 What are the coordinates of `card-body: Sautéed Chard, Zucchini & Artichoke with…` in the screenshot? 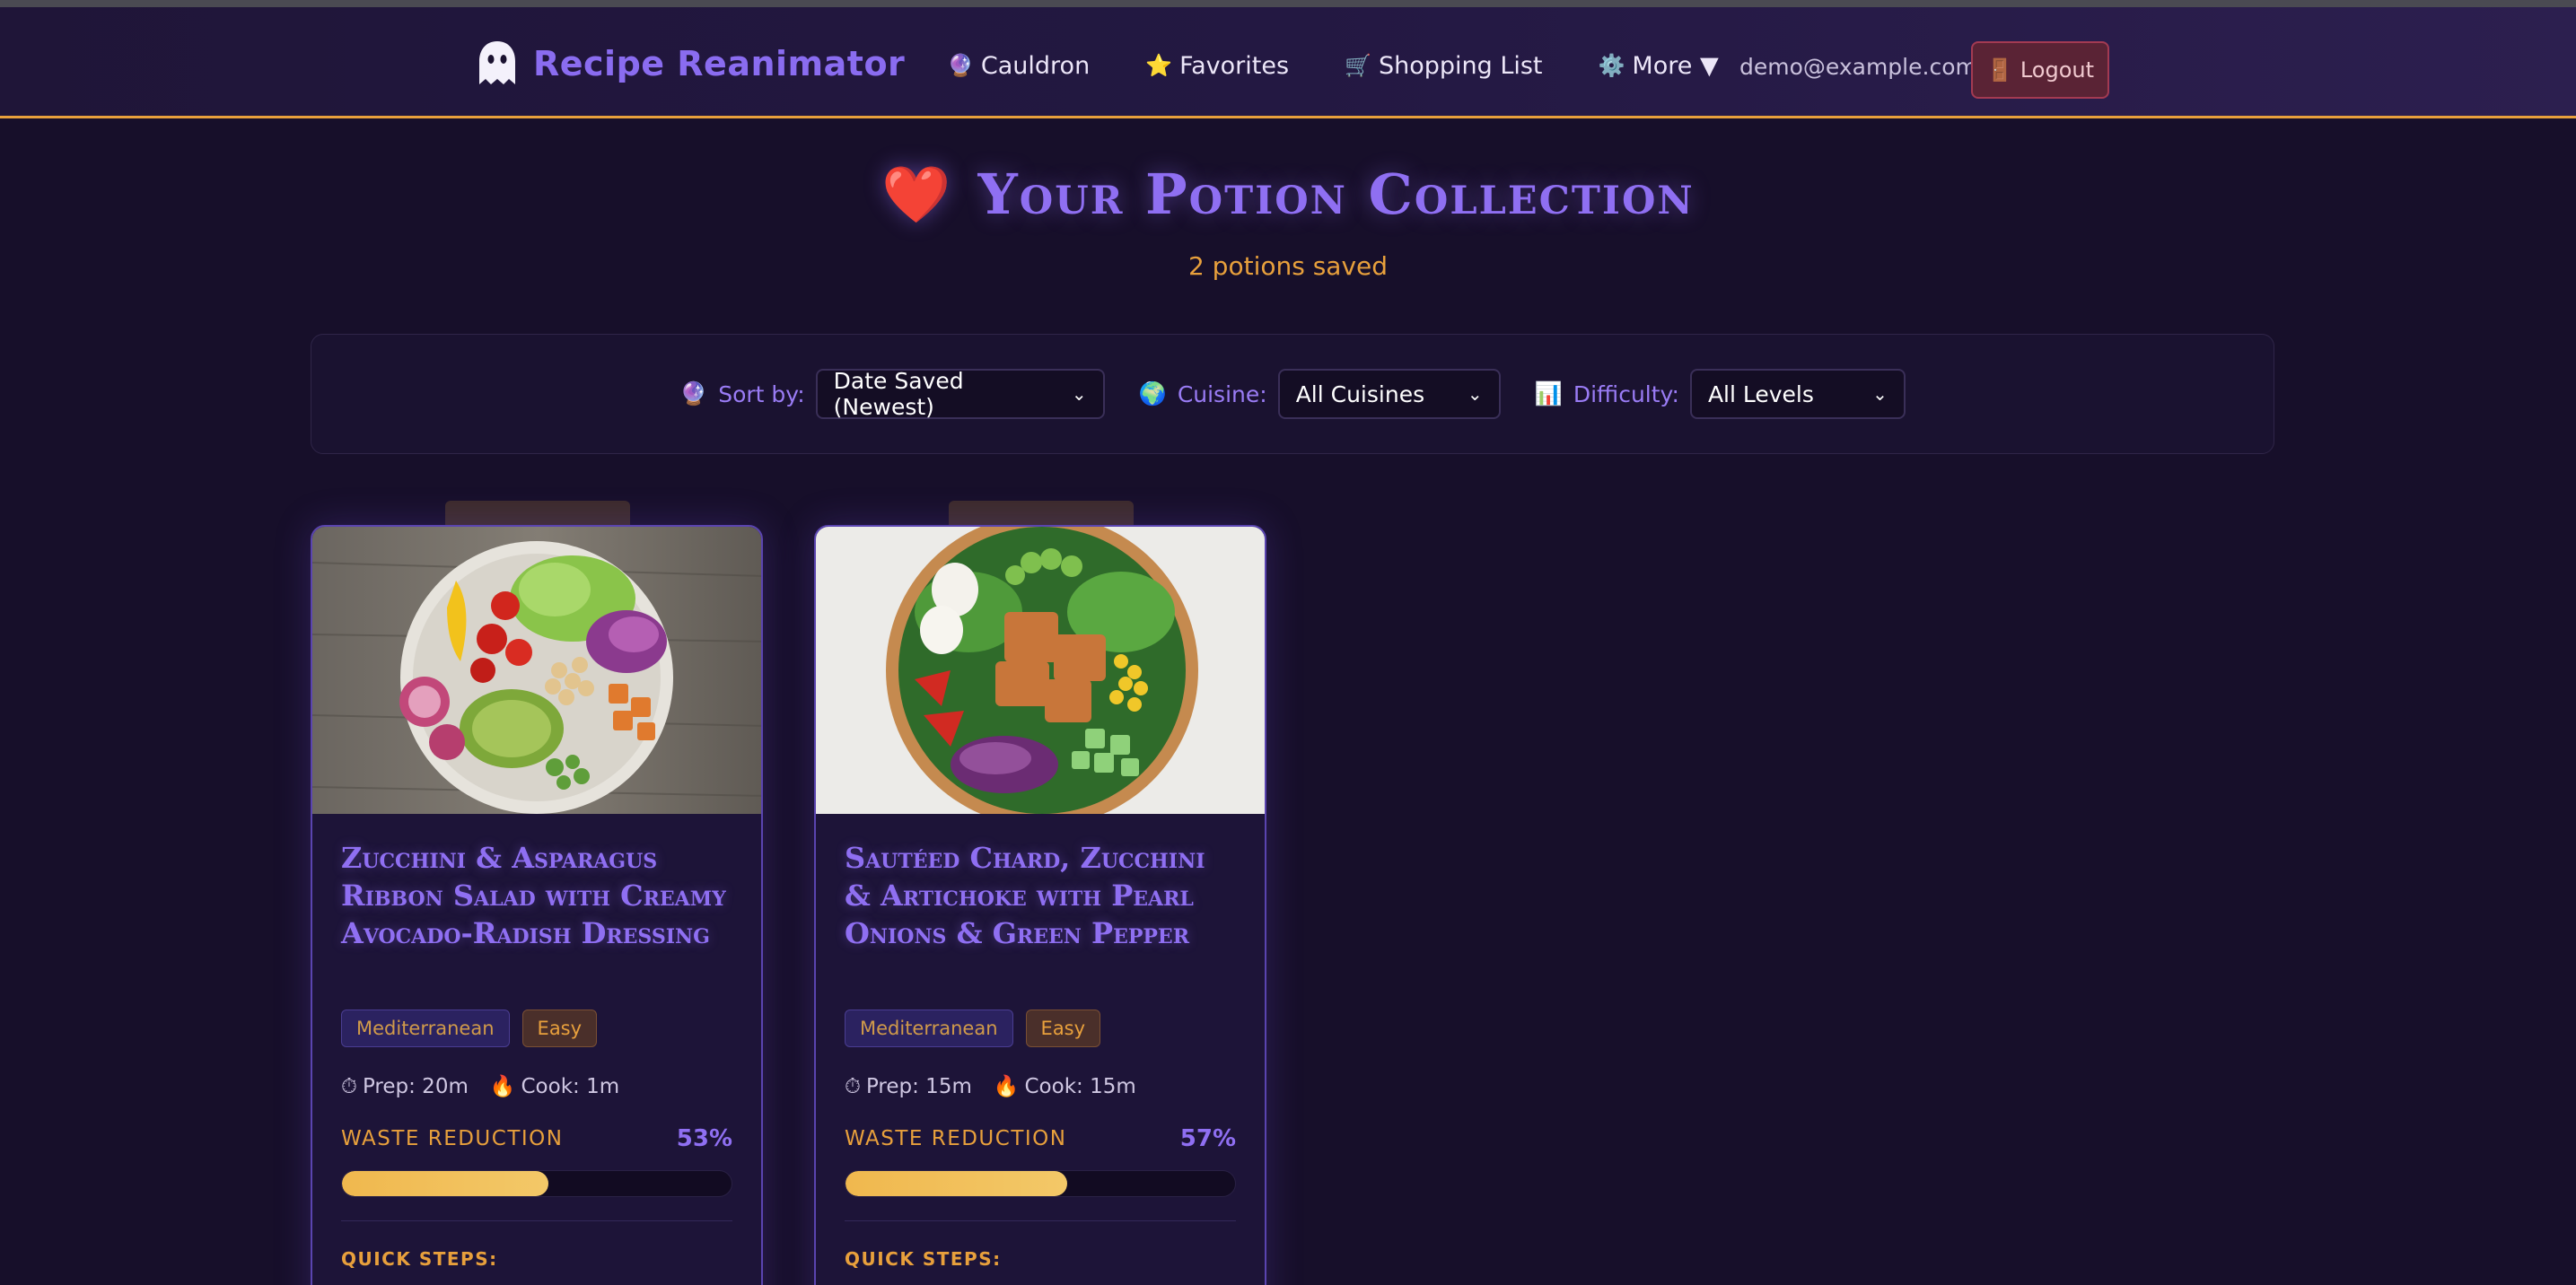 It's located at (1040, 1049).